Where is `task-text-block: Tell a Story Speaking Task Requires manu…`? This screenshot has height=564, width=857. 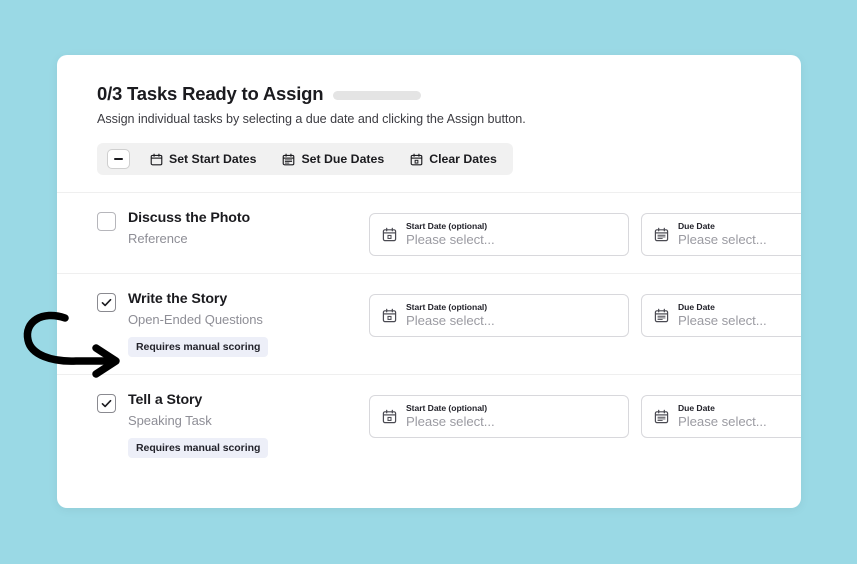
task-text-block: Tell a Story Speaking Task Requires manu… is located at coordinates (198, 424).